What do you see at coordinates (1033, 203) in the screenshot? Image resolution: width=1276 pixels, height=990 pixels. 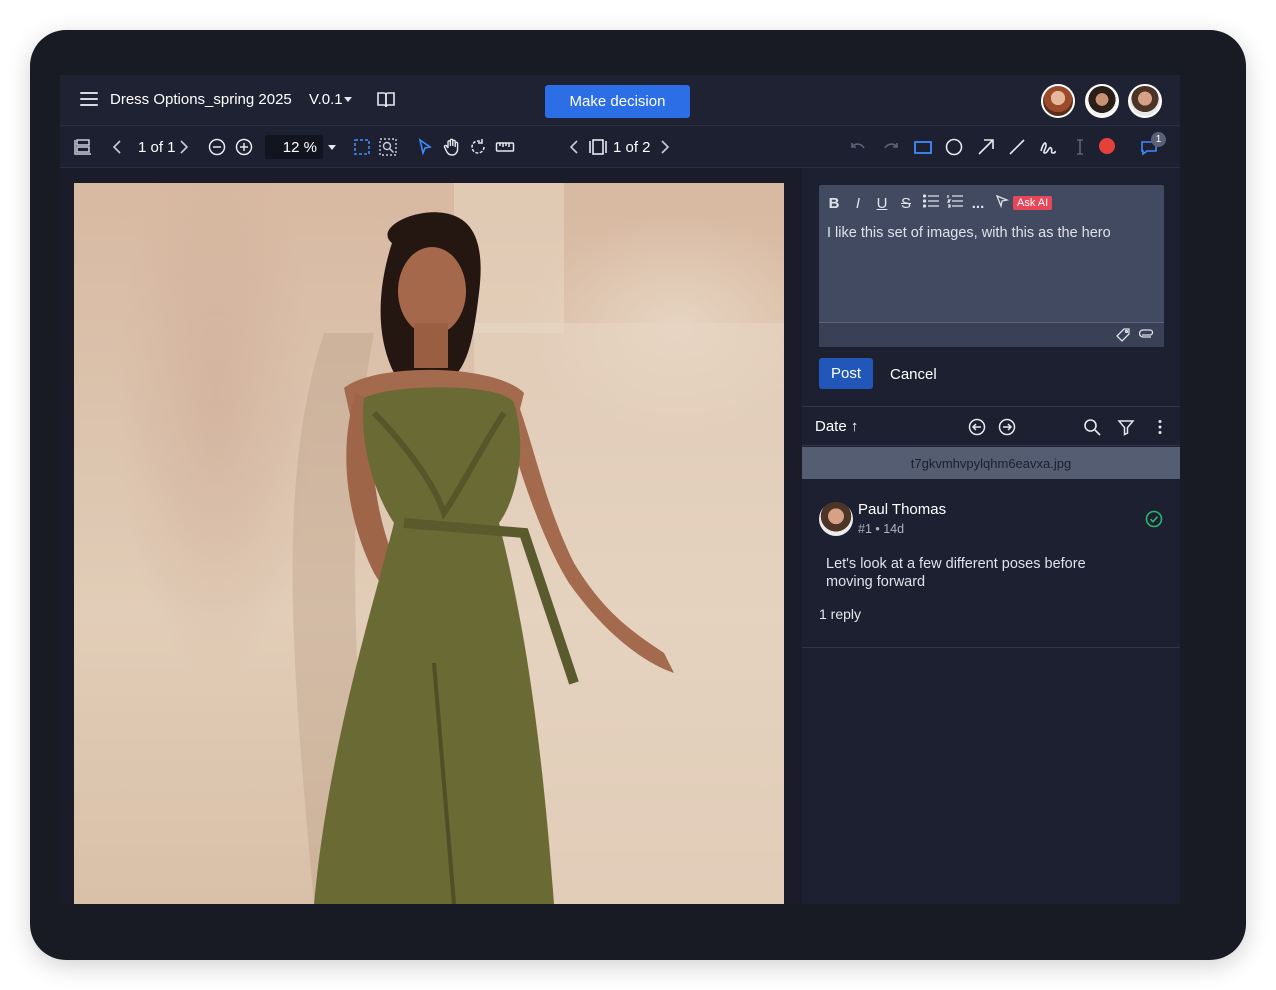 I see `ask-ai-button: Ask AI` at bounding box center [1033, 203].